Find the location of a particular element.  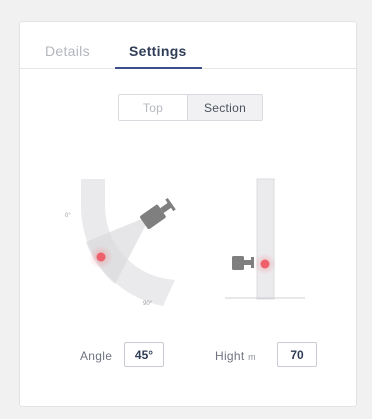

angle-start-label: 0° is located at coordinates (68, 216).